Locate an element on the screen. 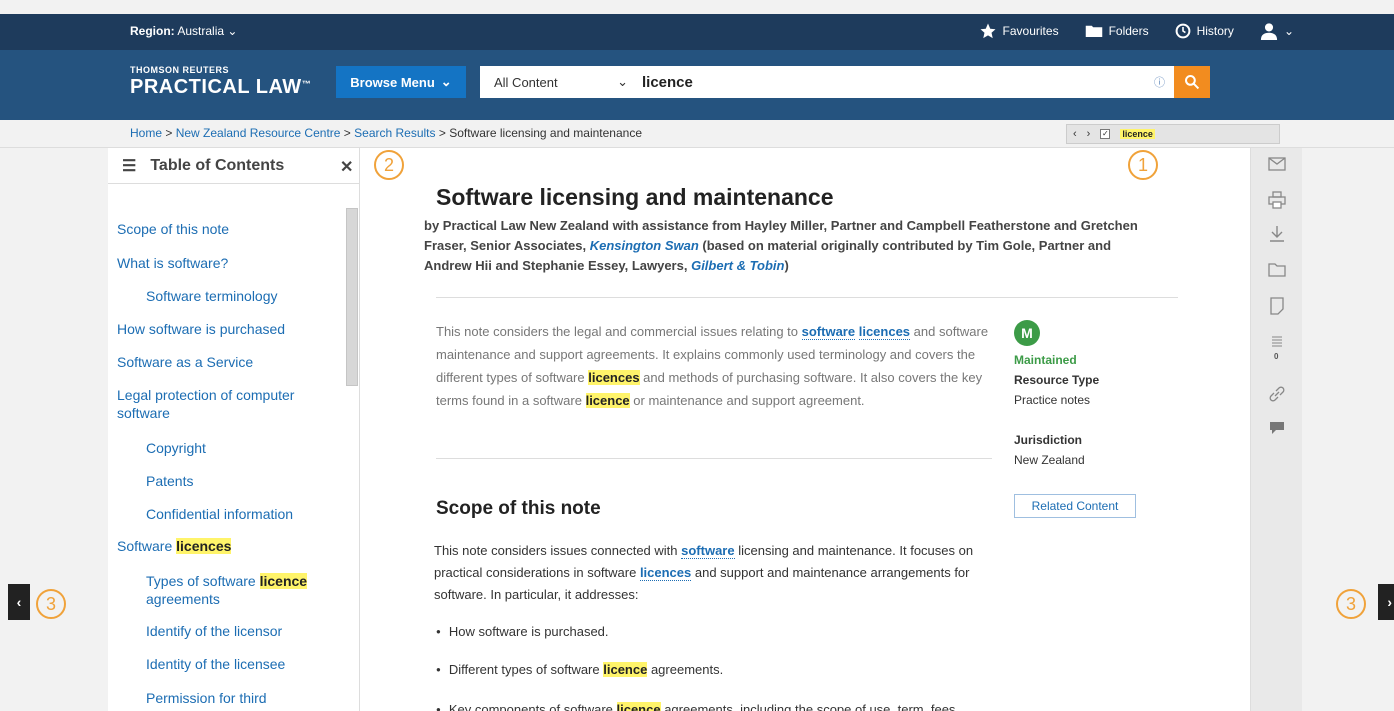 The width and height of the screenshot is (1394, 711). next-term-icon: › is located at coordinates (1089, 134).